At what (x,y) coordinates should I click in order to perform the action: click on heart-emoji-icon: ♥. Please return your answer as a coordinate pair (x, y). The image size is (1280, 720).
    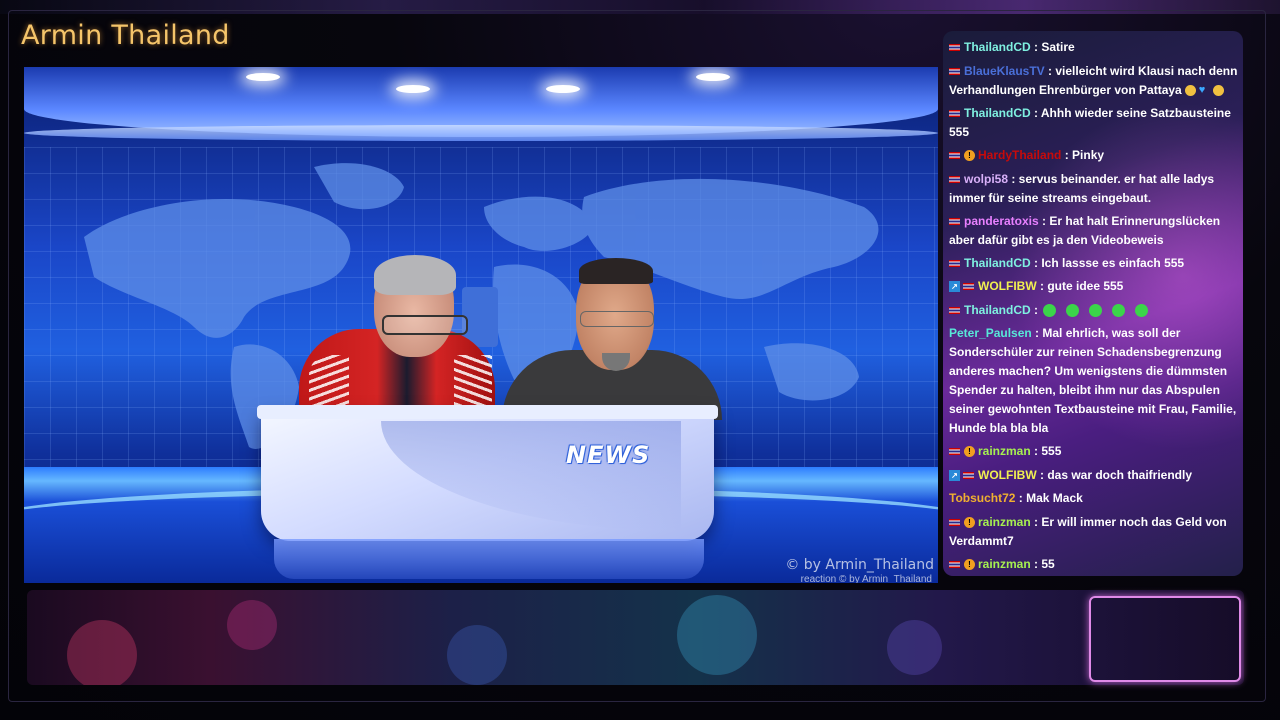
    Looking at the image, I should click on (1202, 90).